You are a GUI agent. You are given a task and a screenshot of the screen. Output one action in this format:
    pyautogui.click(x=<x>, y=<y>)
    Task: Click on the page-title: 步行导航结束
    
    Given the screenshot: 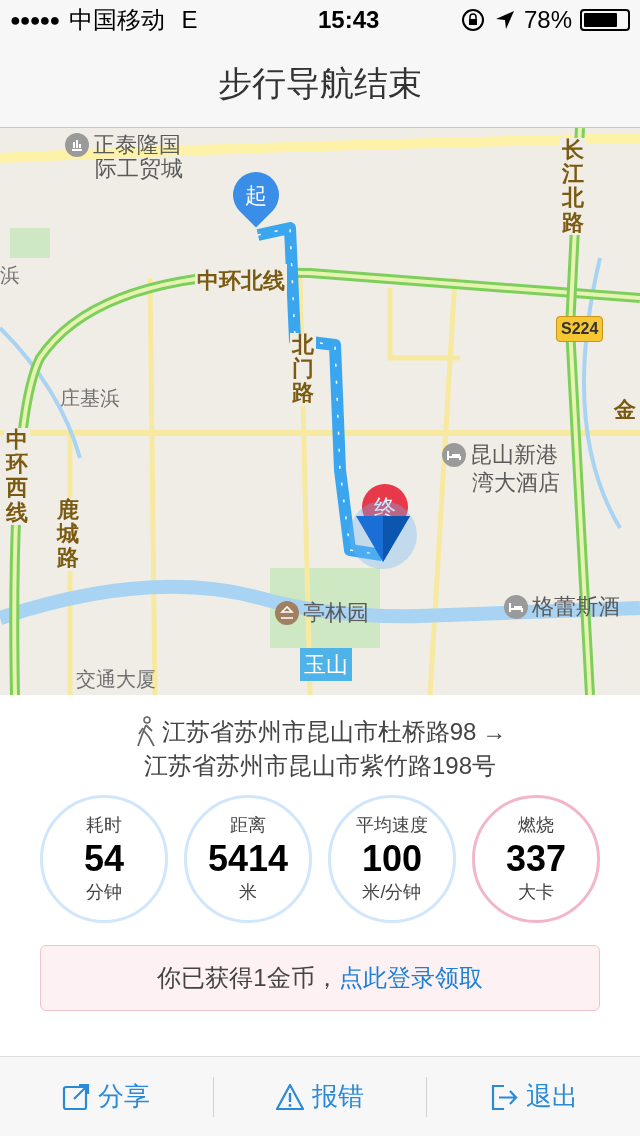 What is the action you would take?
    pyautogui.click(x=320, y=83)
    